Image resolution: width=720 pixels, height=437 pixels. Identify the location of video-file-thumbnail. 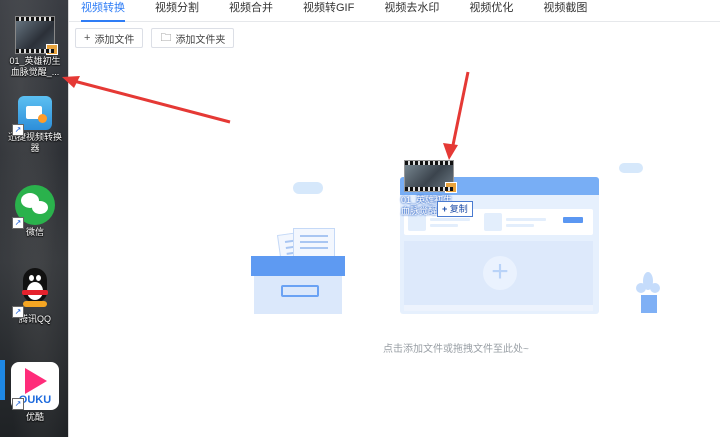
(36, 35).